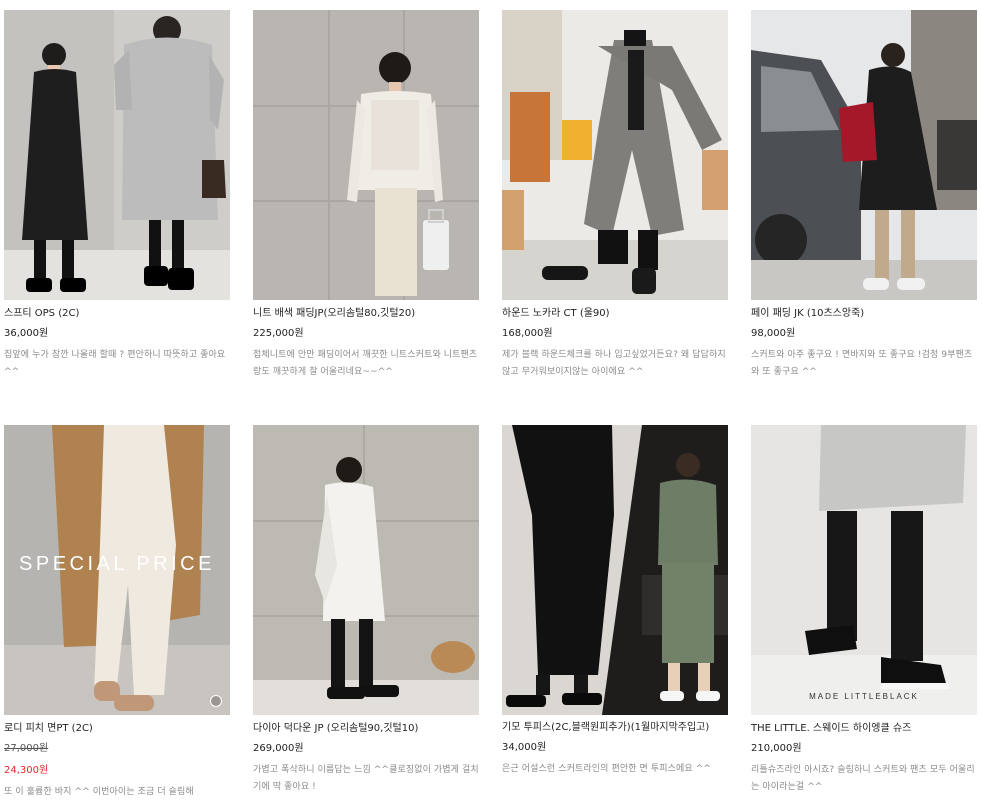  What do you see at coordinates (773, 333) in the screenshot?
I see `product-price: 98,000원` at bounding box center [773, 333].